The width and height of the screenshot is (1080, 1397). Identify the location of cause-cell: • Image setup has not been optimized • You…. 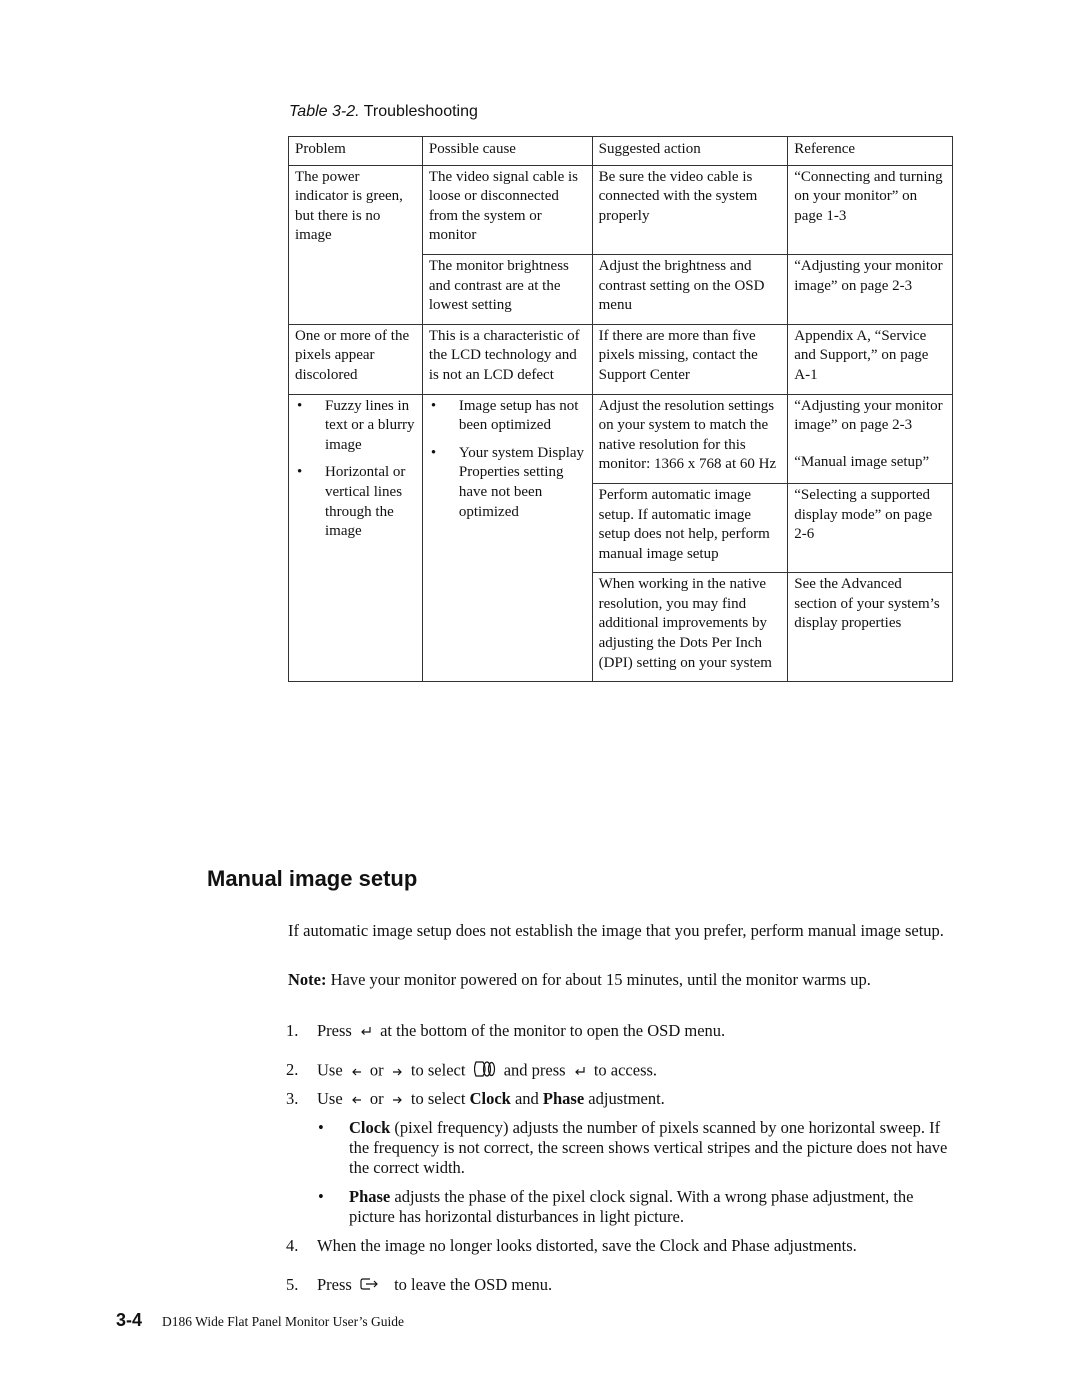
(507, 538).